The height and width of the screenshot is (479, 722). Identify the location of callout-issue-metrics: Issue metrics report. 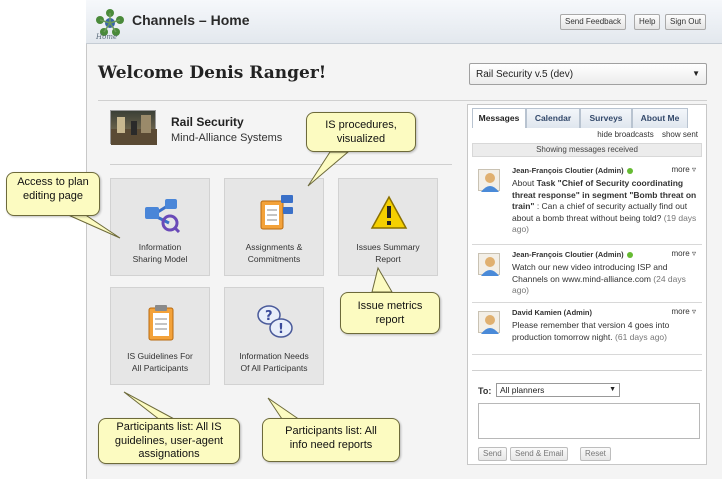
(390, 313).